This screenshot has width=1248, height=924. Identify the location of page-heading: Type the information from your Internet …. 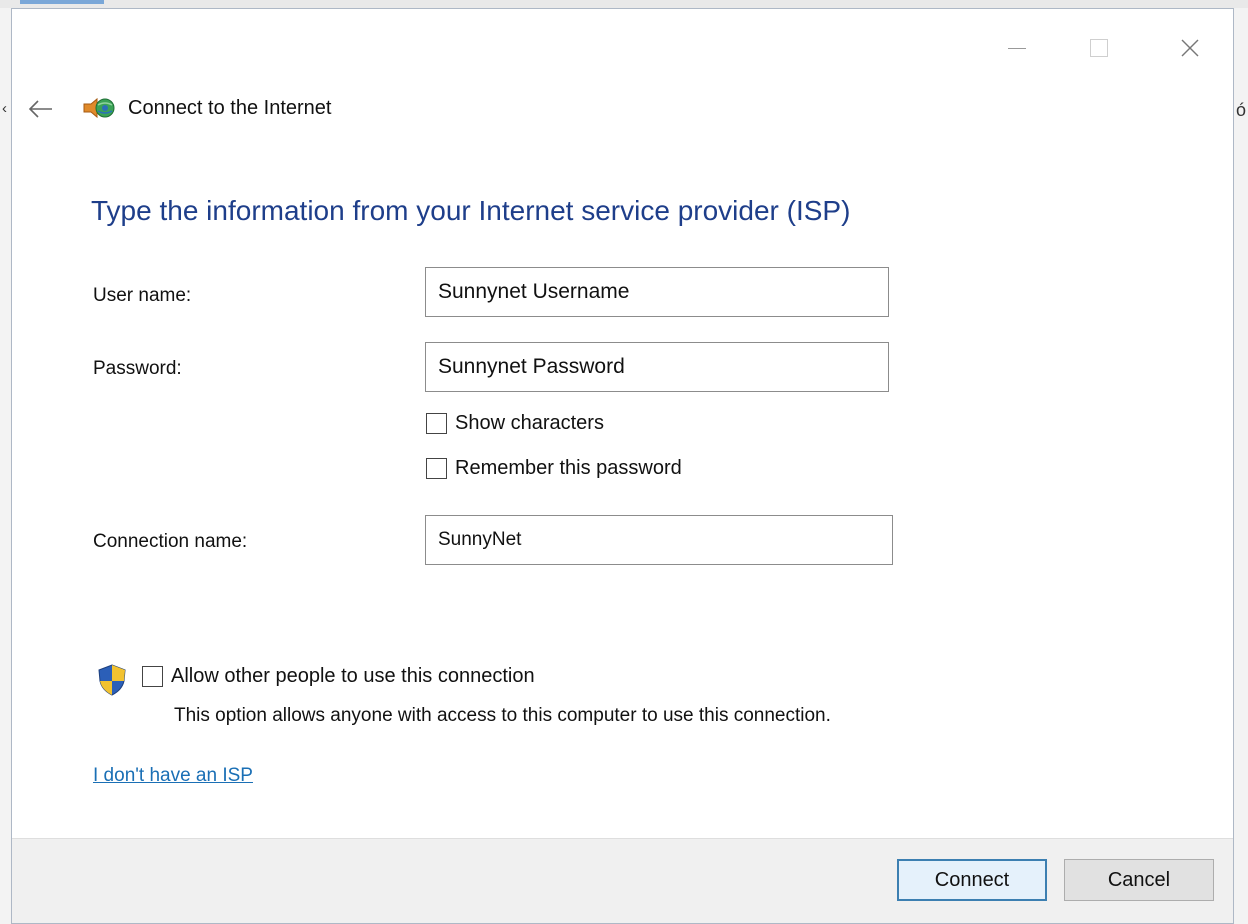
(471, 210).